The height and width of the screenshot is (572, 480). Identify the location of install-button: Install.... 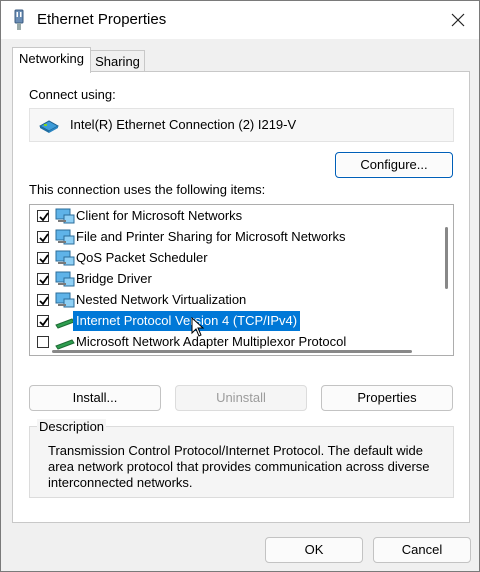
(95, 398).